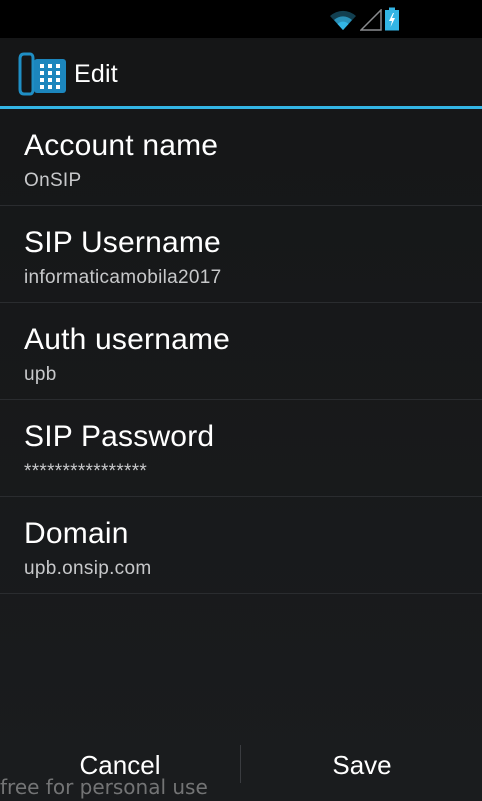 This screenshot has height=801, width=482. I want to click on cancel-button: Cancel, so click(120, 765).